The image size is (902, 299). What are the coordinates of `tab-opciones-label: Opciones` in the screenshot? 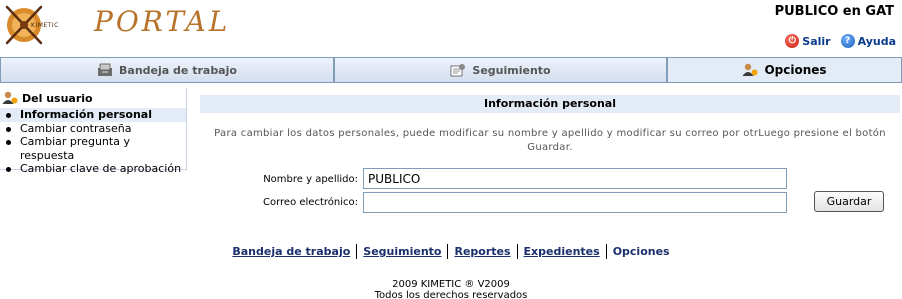 It's located at (795, 70).